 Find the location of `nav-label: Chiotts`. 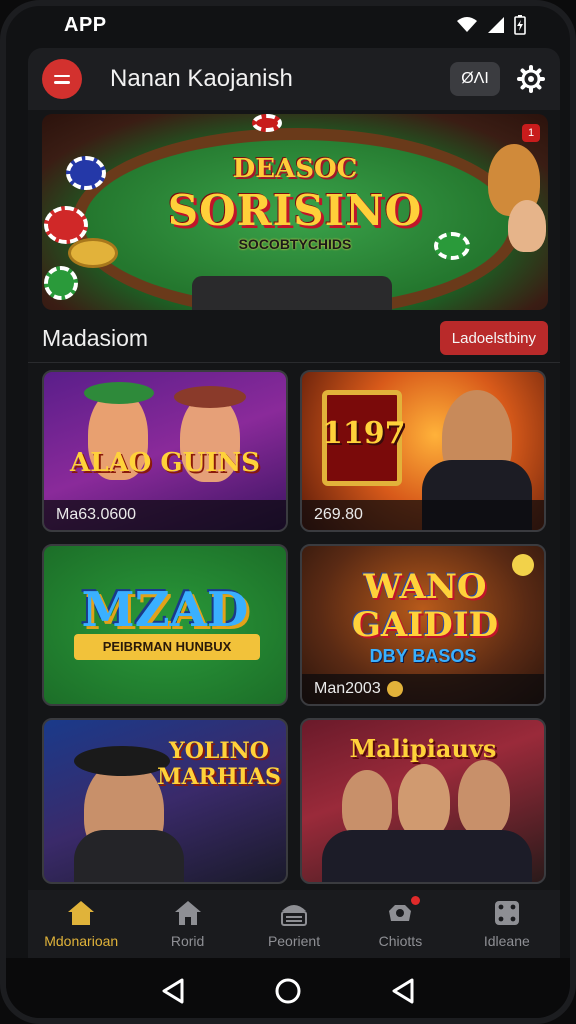

nav-label: Chiotts is located at coordinates (400, 941).